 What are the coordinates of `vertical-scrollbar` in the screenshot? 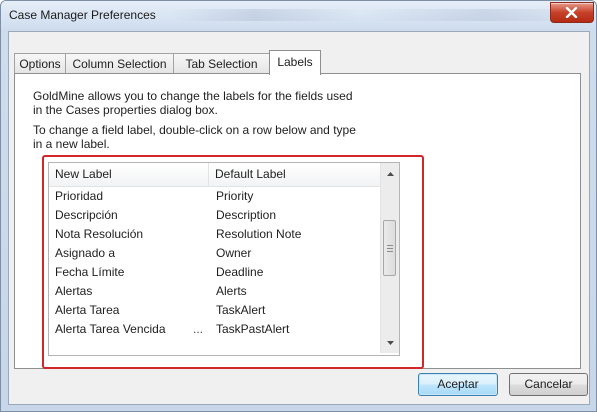 It's located at (389, 258).